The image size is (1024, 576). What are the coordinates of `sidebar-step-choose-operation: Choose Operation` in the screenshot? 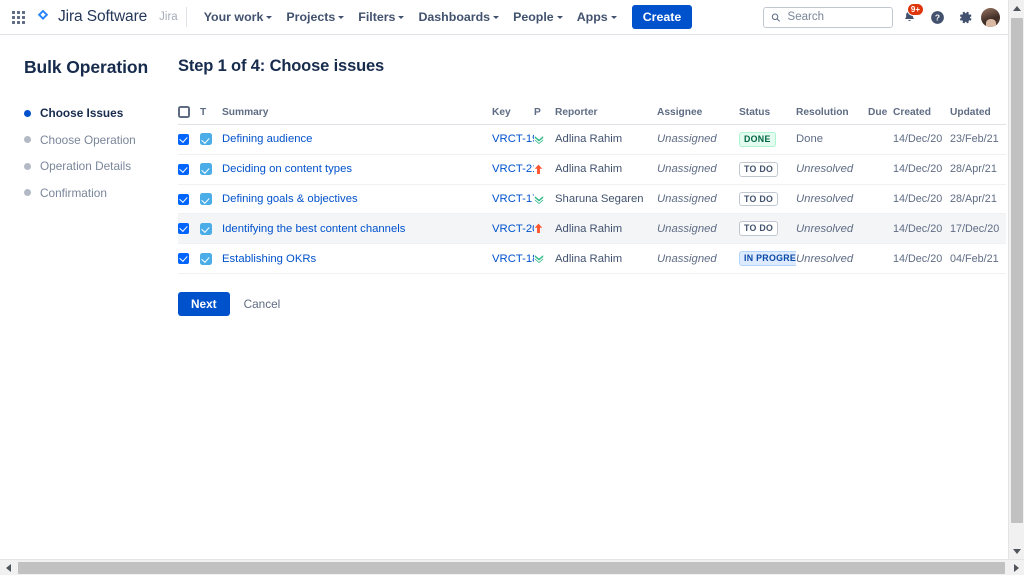 It's located at (92, 140).